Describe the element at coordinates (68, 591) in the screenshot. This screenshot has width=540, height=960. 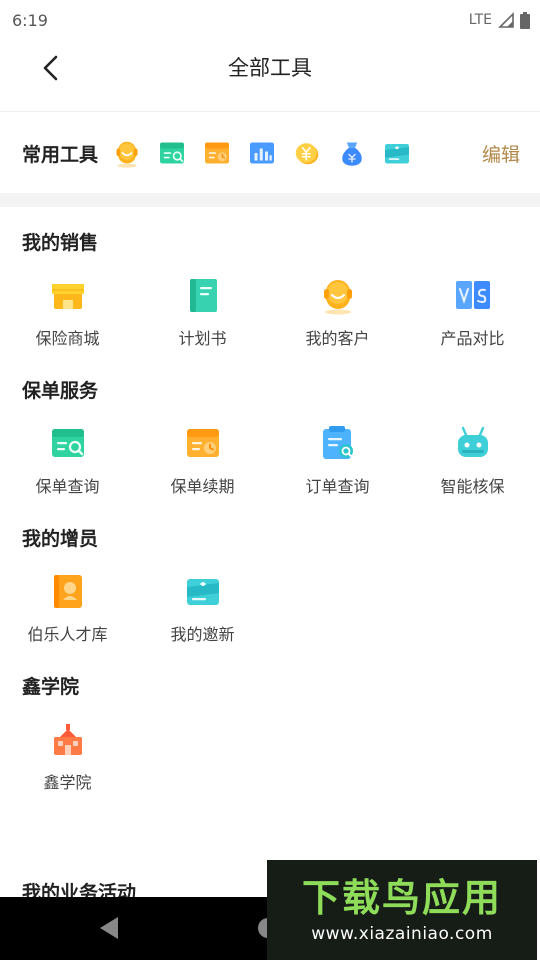
I see `talent-icon` at that location.